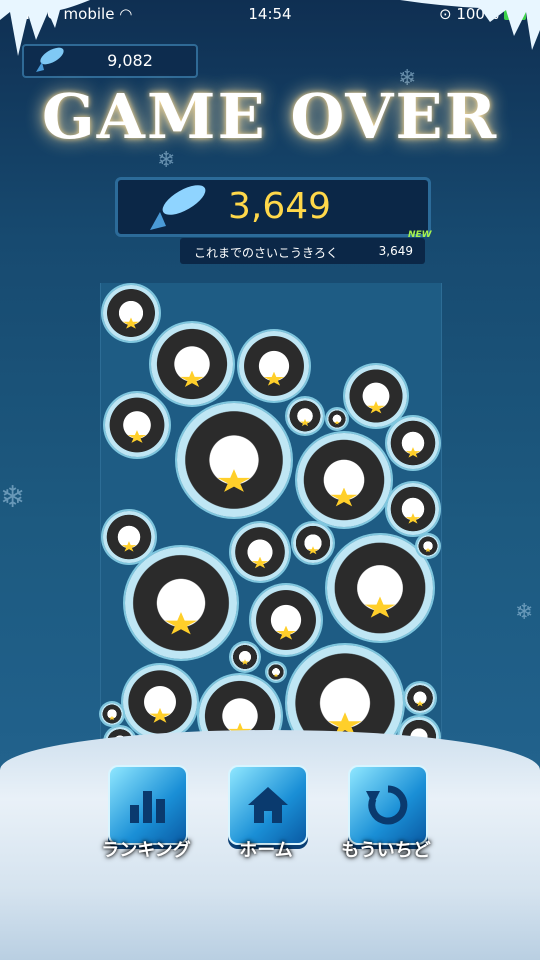  I want to click on retry-button-label: もういちど, so click(386, 849).